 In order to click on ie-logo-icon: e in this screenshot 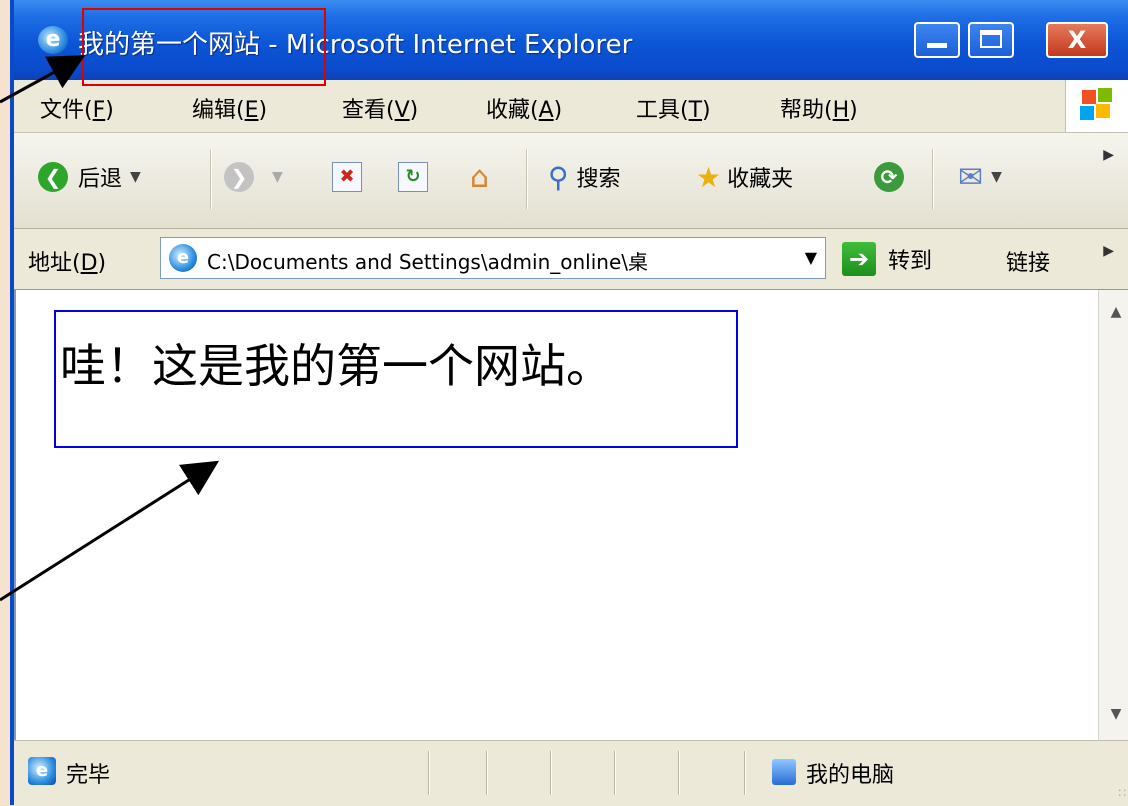, I will do `click(53, 40)`.